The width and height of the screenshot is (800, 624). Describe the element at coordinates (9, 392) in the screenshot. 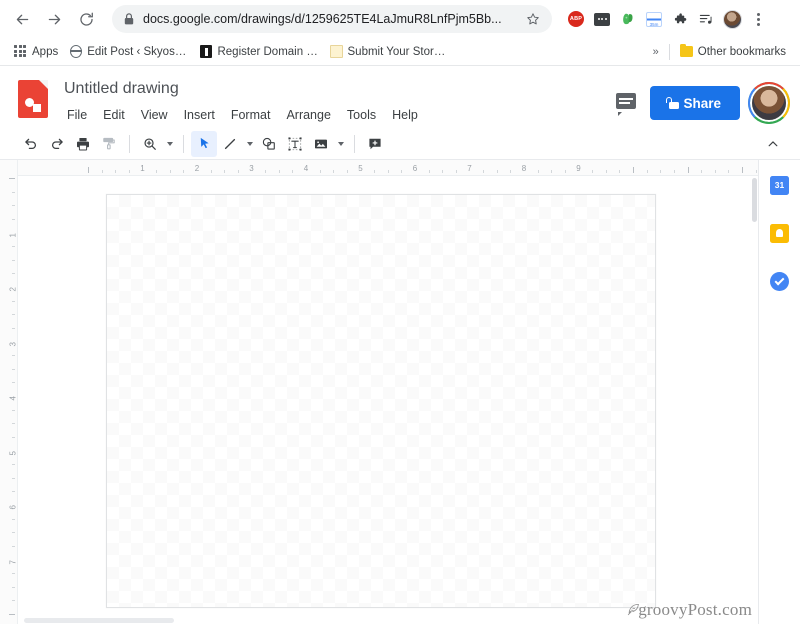

I see `vertical-ruler: 1234567` at that location.